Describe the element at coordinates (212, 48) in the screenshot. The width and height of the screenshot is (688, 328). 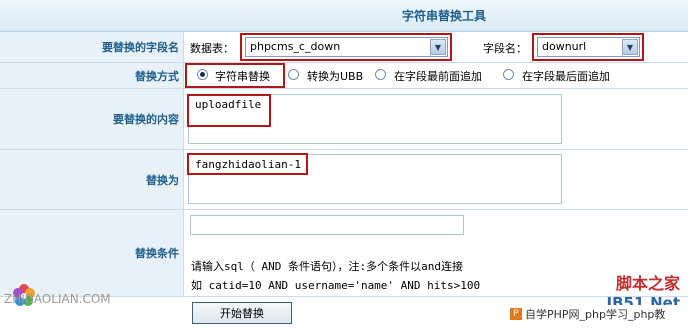
I see `table-label: 数据表：` at that location.